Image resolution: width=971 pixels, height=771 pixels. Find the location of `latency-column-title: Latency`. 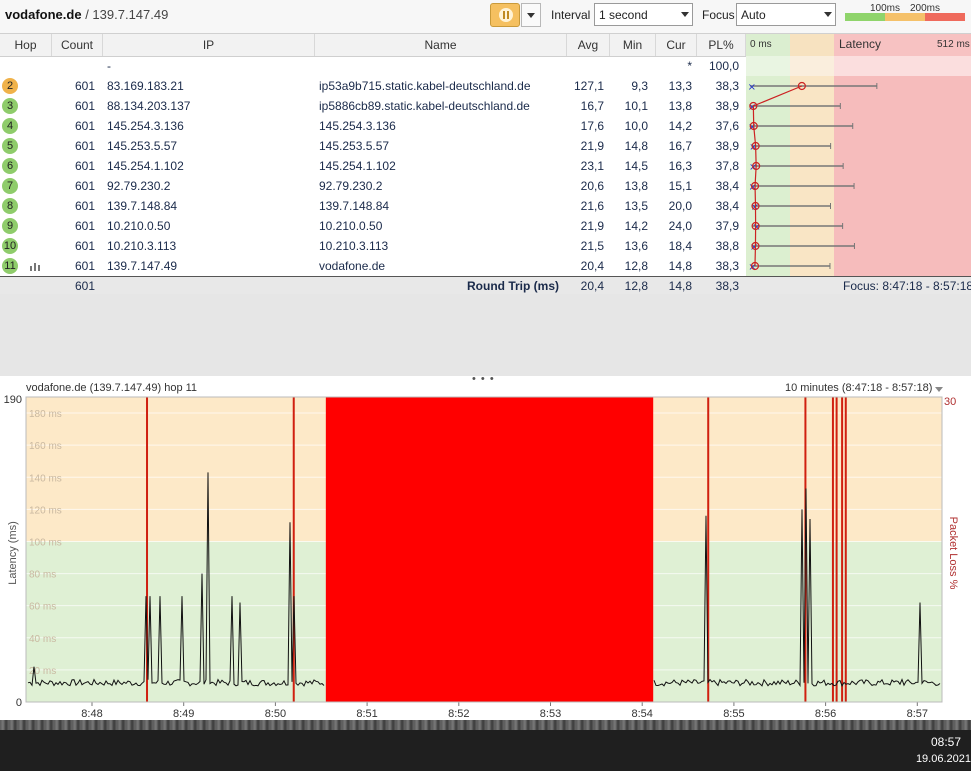

latency-column-title: Latency is located at coordinates (860, 44).